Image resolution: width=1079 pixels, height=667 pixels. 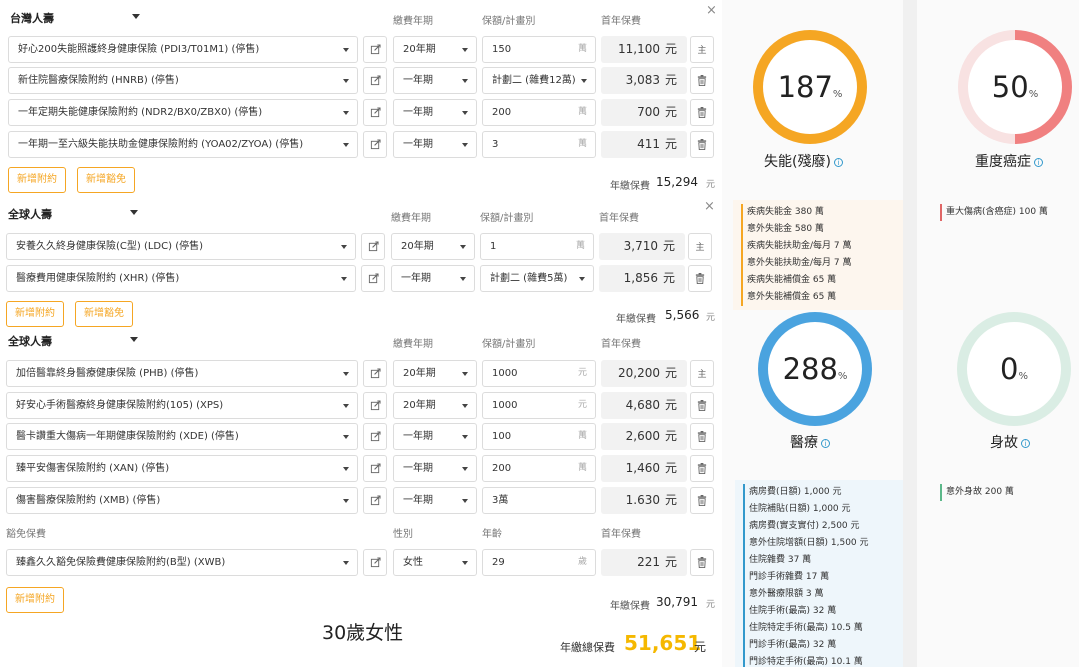 I want to click on plan-select: 計劃二 (雜費12萬), so click(x=539, y=80).